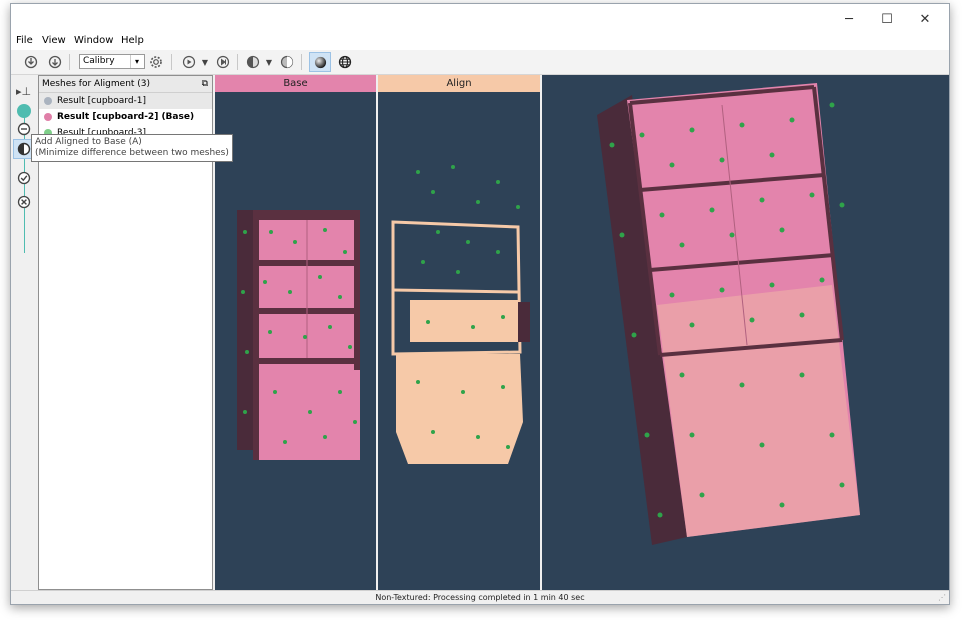 The width and height of the screenshot is (974, 634). I want to click on menu-help: Help, so click(132, 40).